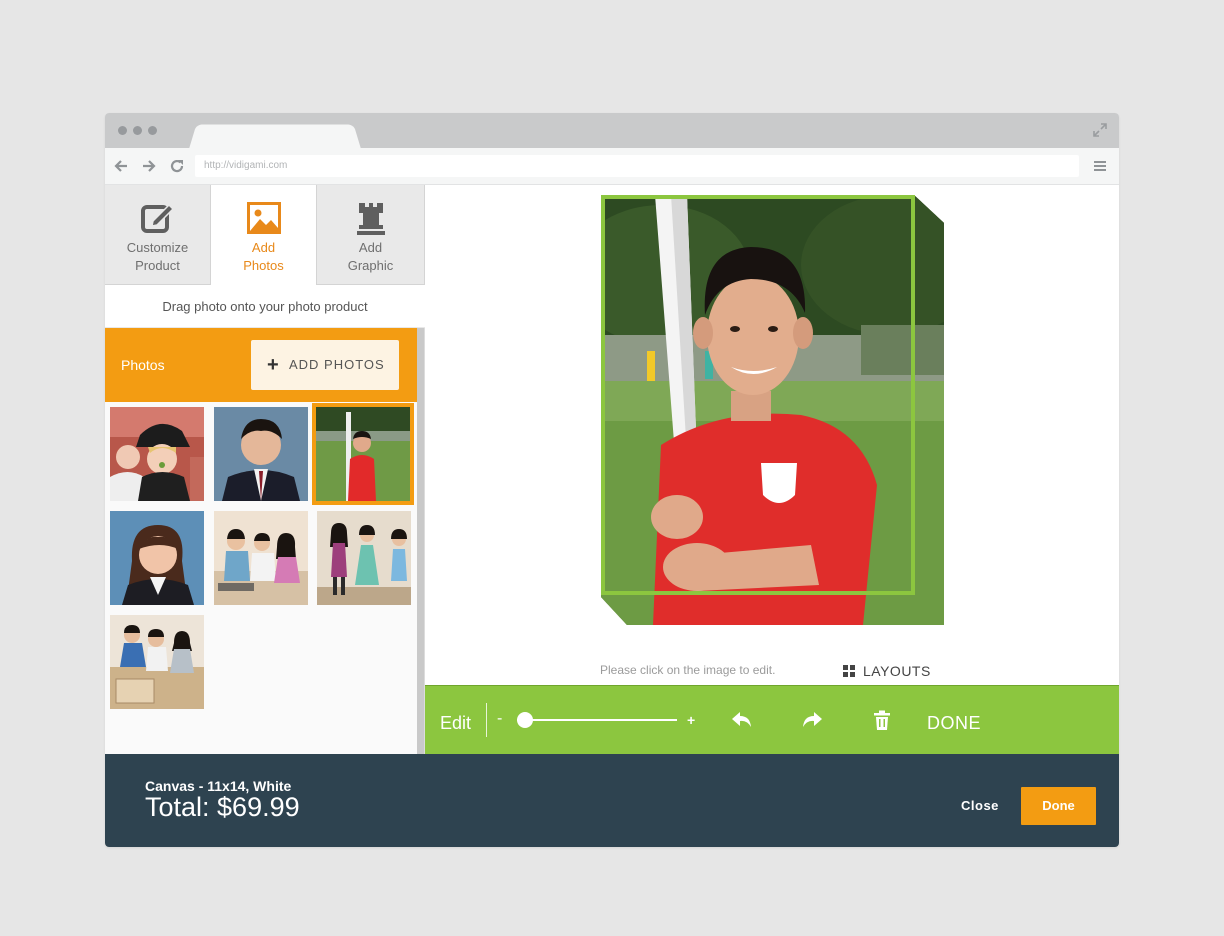  Describe the element at coordinates (143, 365) in the screenshot. I see `photos-label: Photos` at that location.